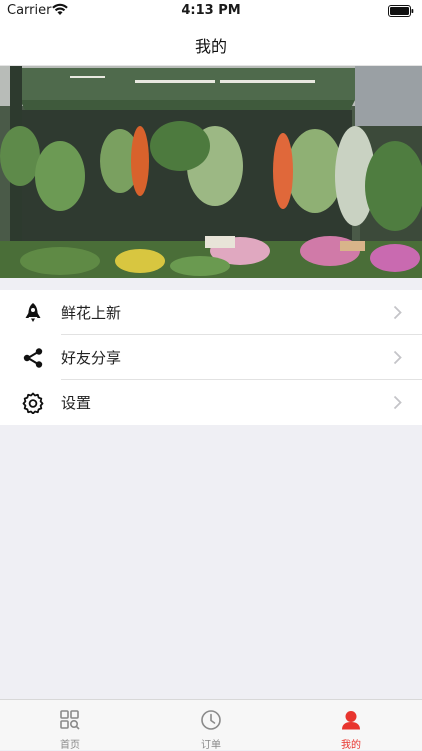 The width and height of the screenshot is (422, 751). I want to click on tab-profile: 我的, so click(351, 725).